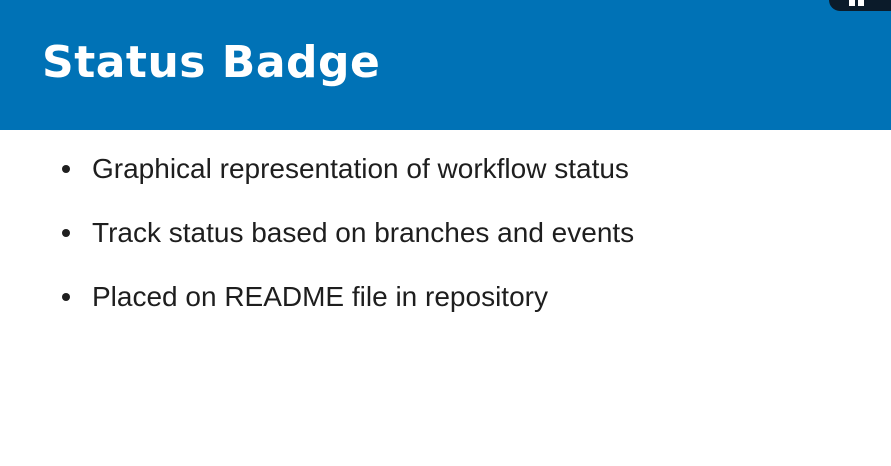 The image size is (891, 466). I want to click on slide-title: Status Badge, so click(211, 62).